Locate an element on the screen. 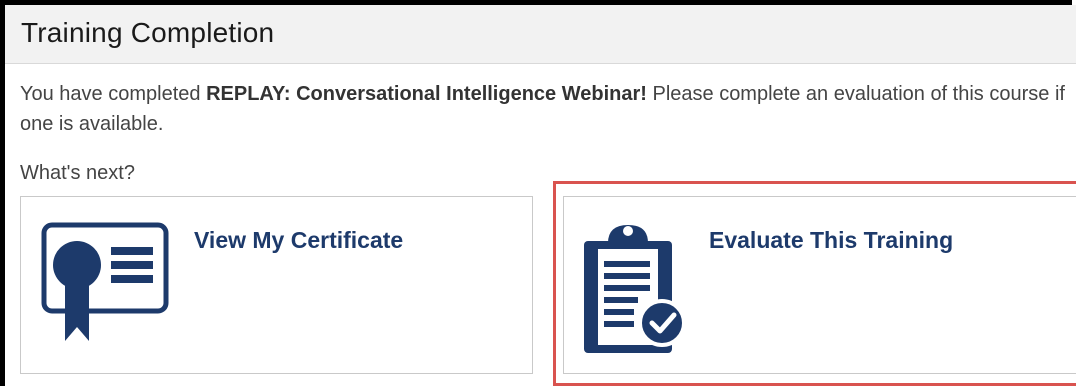  evaluate-training-label: Evaluate This Training is located at coordinates (831, 240).